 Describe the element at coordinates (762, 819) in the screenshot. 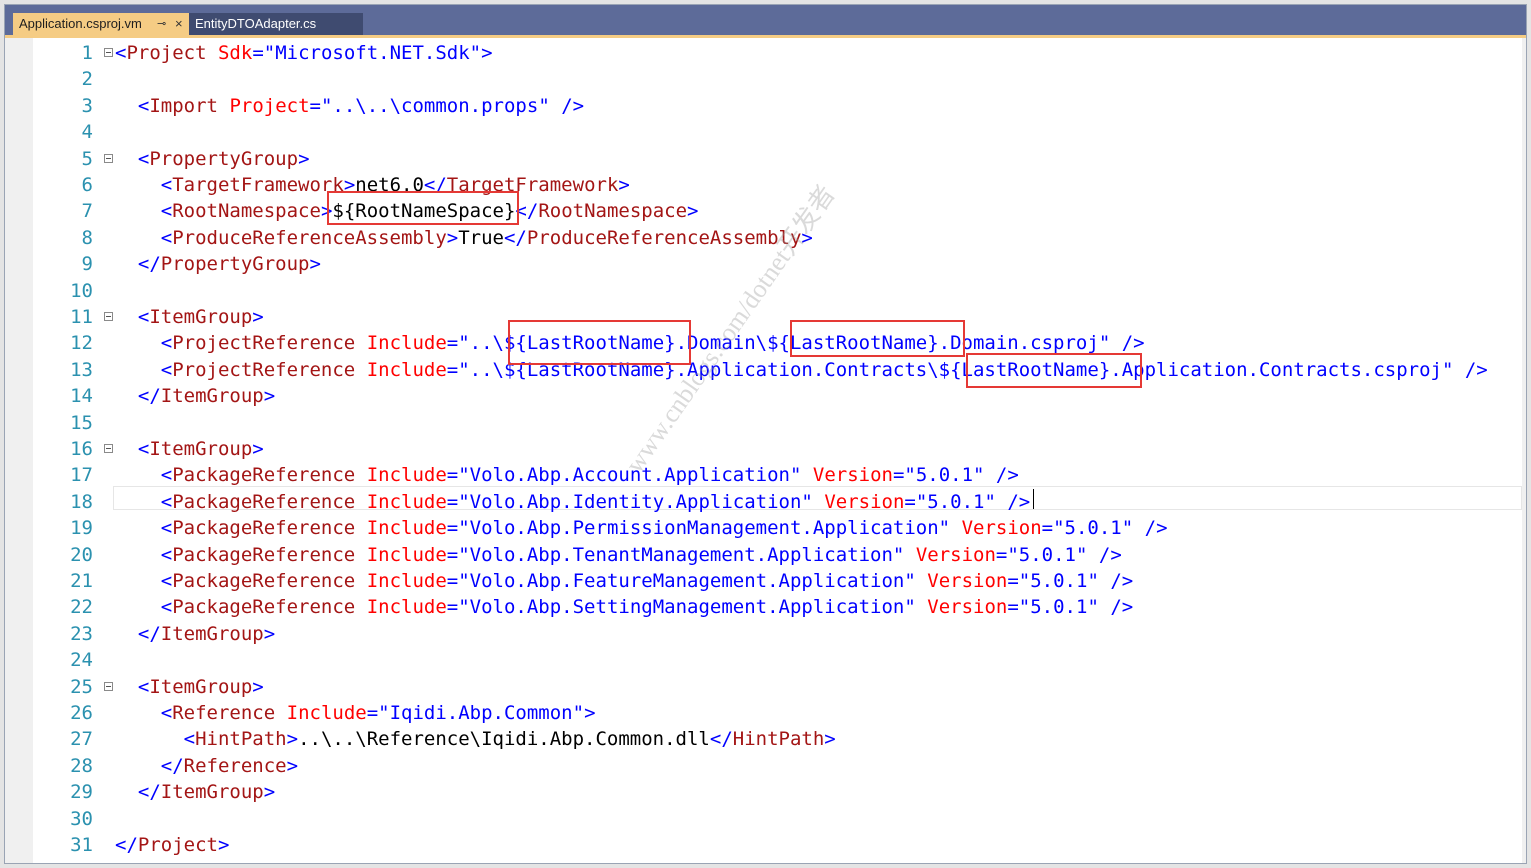

I see `code-line: 30` at that location.